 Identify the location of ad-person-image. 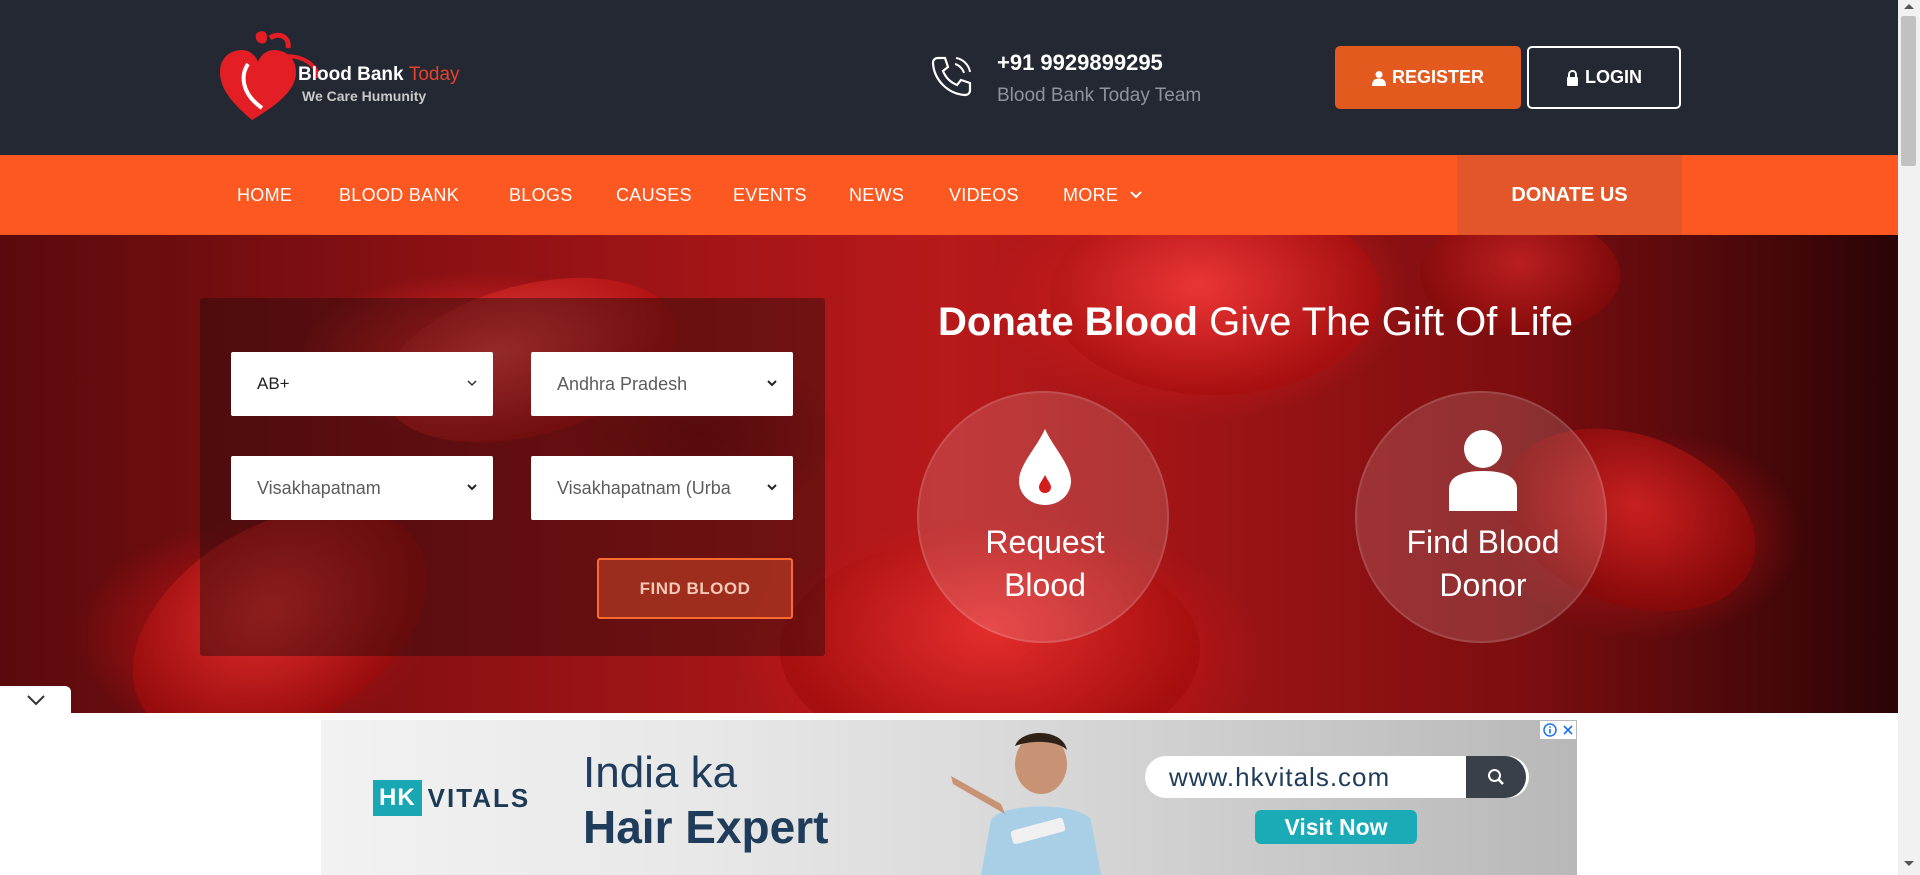
(1026, 803).